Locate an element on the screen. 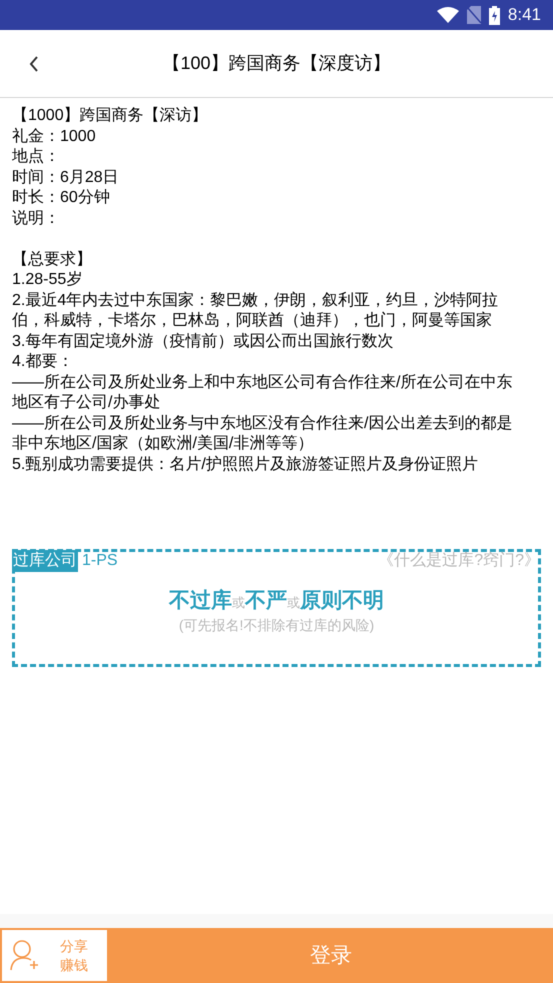 This screenshot has height=983, width=553. requirement-line: 【总要求】 is located at coordinates (52, 260).